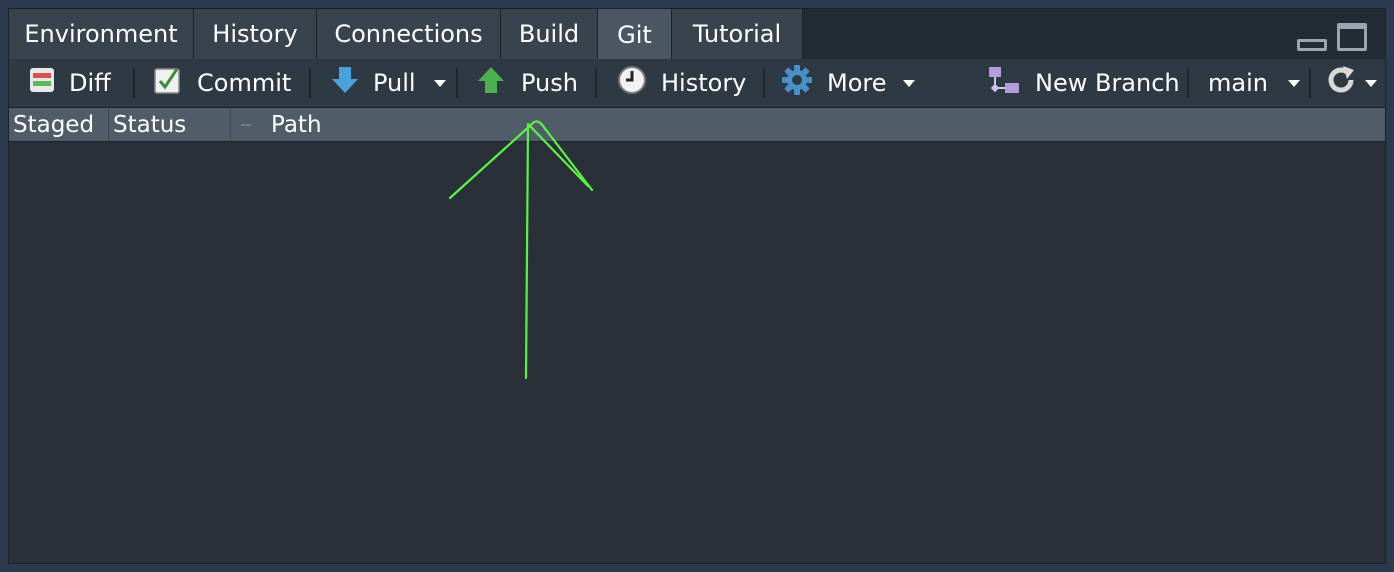 Image resolution: width=1394 pixels, height=572 pixels. Describe the element at coordinates (42, 83) in the screenshot. I see `diff-icon` at that location.